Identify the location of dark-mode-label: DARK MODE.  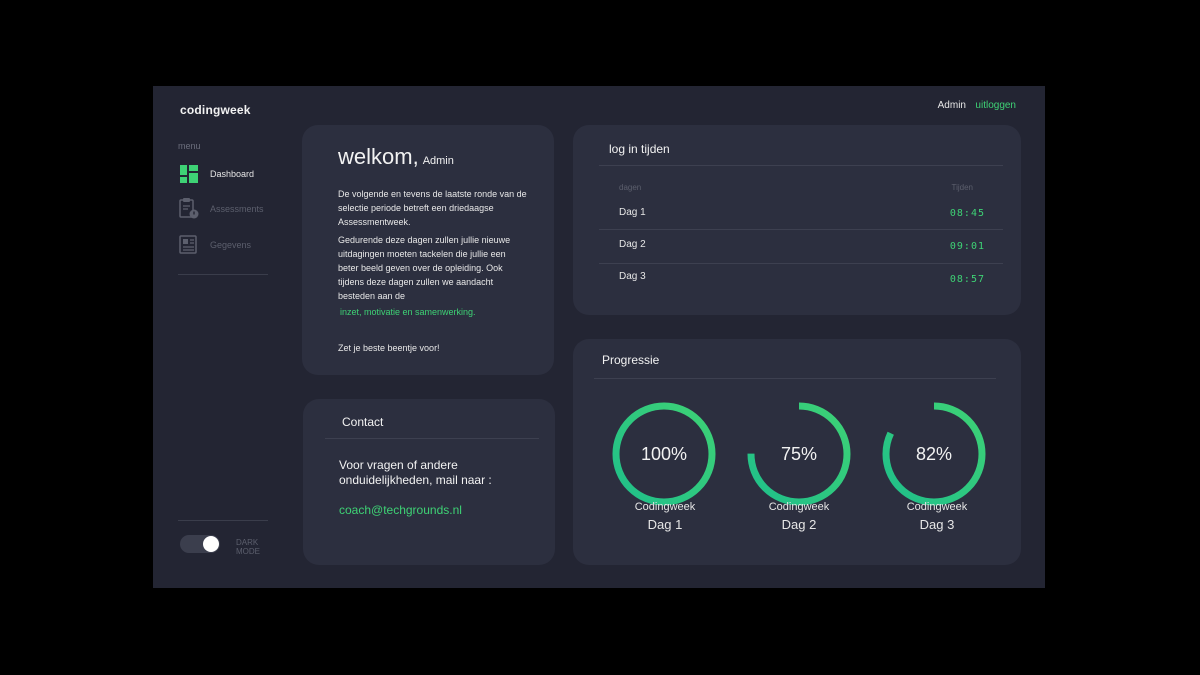
(248, 547).